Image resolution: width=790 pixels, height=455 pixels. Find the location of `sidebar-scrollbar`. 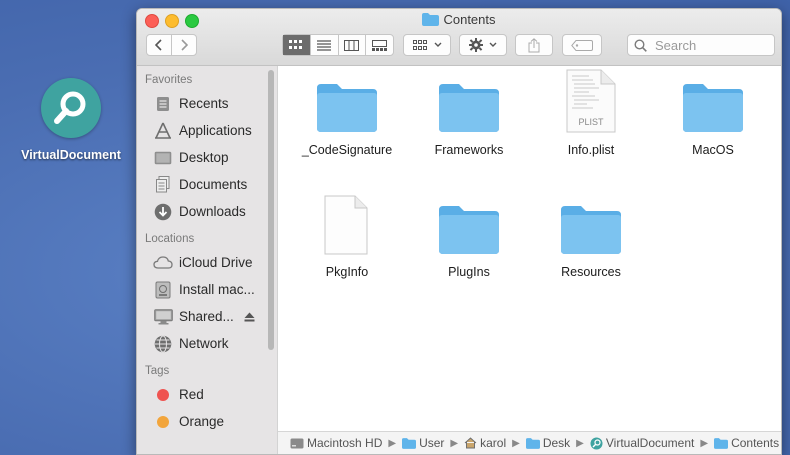

sidebar-scrollbar is located at coordinates (271, 210).